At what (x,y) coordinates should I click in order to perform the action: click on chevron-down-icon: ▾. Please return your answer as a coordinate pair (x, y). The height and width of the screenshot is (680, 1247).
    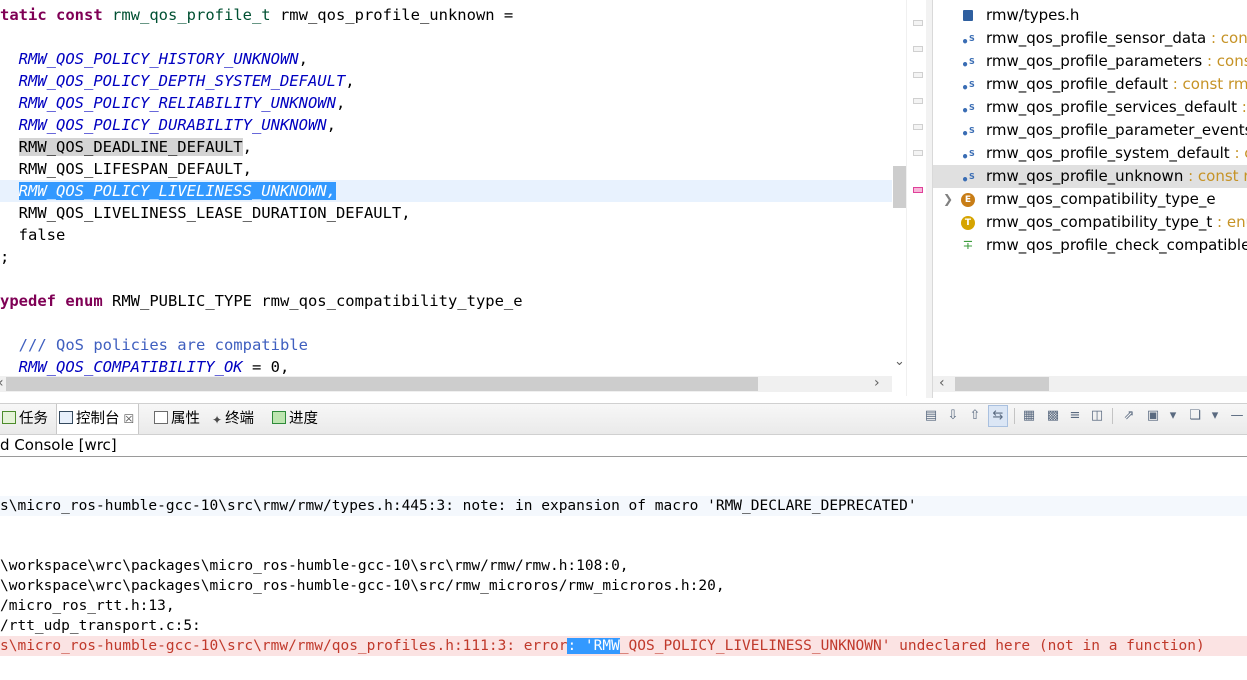
    Looking at the image, I should click on (1173, 416).